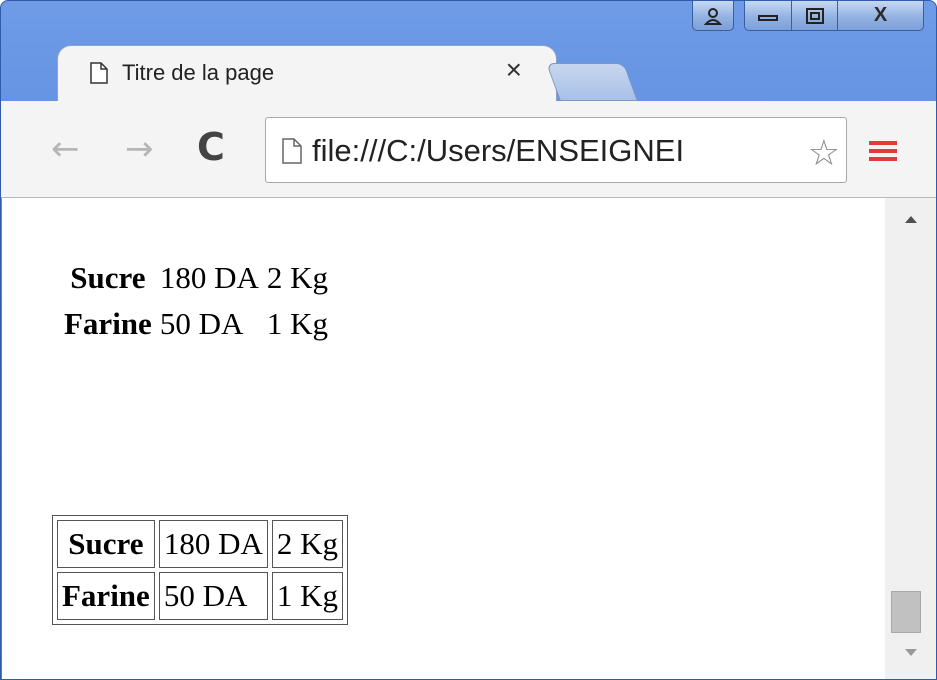 The width and height of the screenshot is (937, 680). What do you see at coordinates (198, 72) in the screenshot?
I see `tab-title: Titre de la page` at bounding box center [198, 72].